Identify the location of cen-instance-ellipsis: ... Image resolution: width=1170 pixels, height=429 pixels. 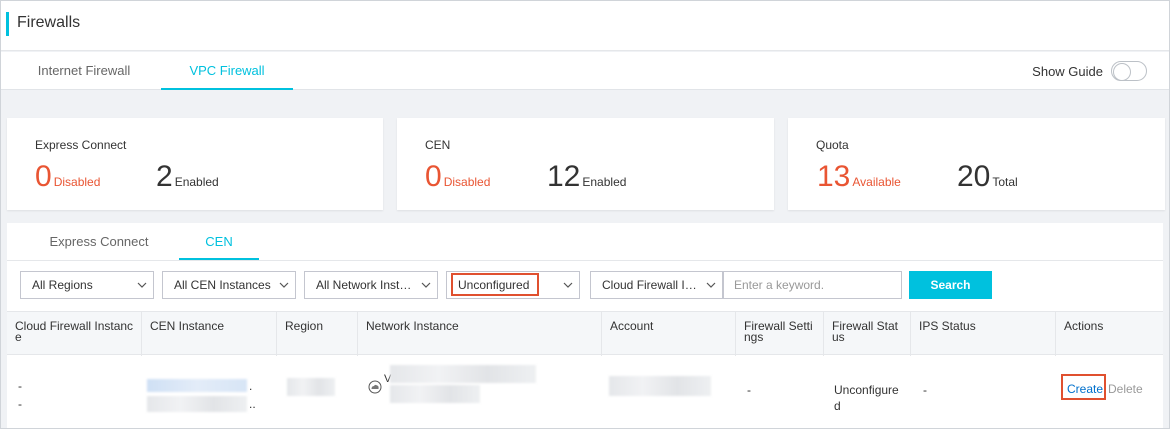
(252, 404).